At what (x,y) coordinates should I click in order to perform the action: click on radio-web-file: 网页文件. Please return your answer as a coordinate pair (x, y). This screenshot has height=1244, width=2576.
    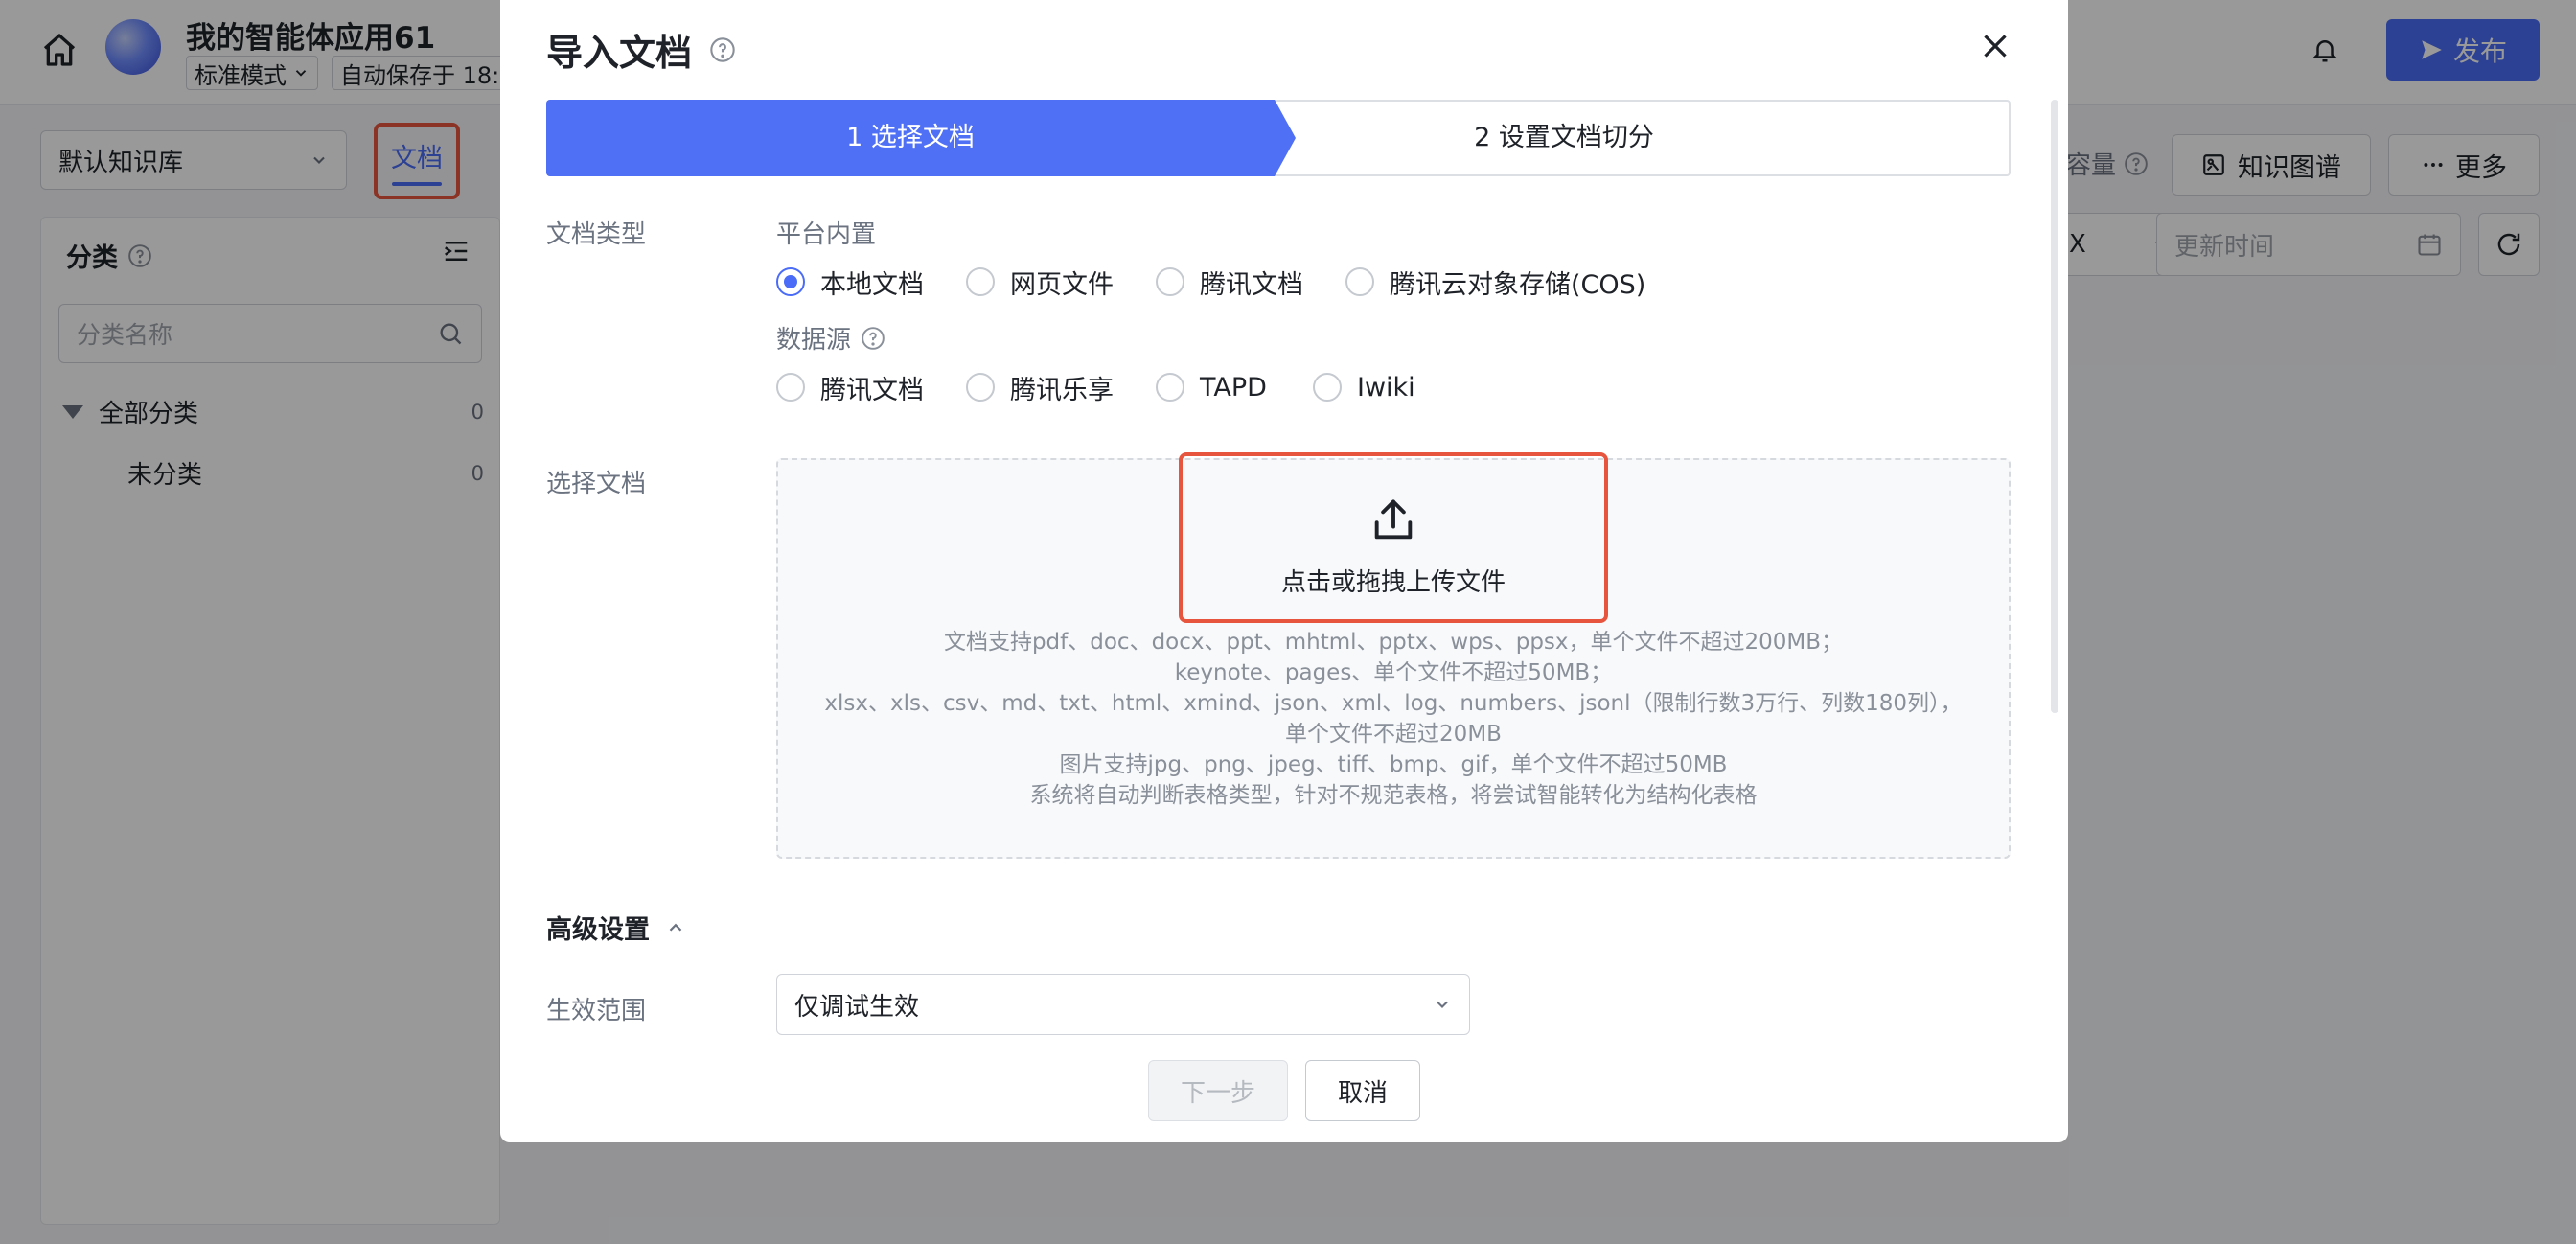
    Looking at the image, I should click on (1040, 282).